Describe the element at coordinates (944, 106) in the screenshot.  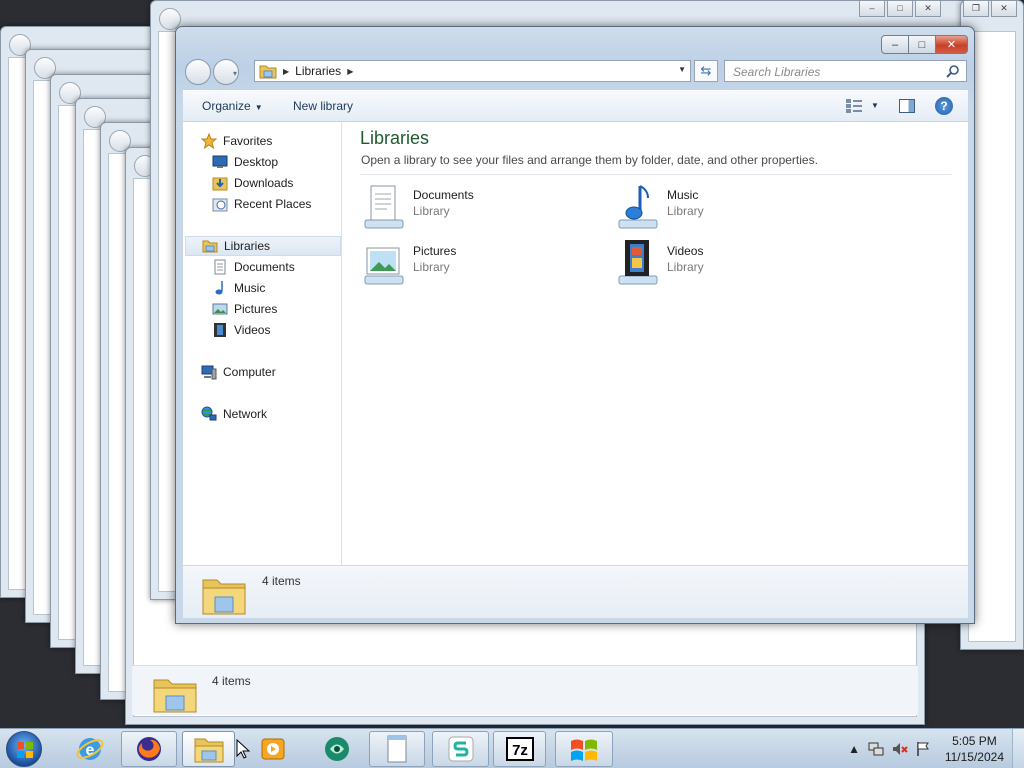
I see `help-icon: ?` at that location.